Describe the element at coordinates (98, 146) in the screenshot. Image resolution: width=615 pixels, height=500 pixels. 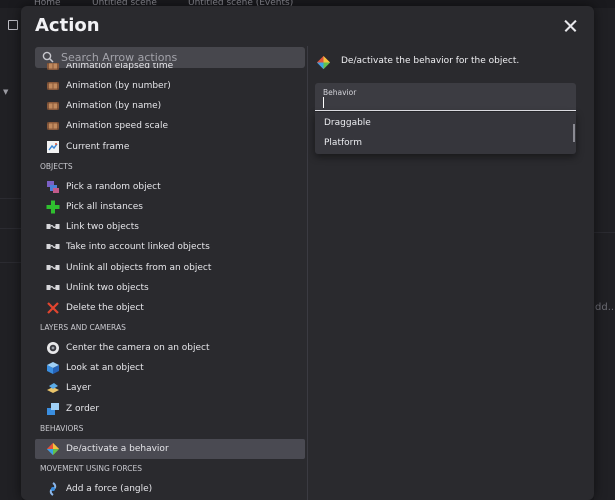
I see `action-item-label: Current frame` at that location.